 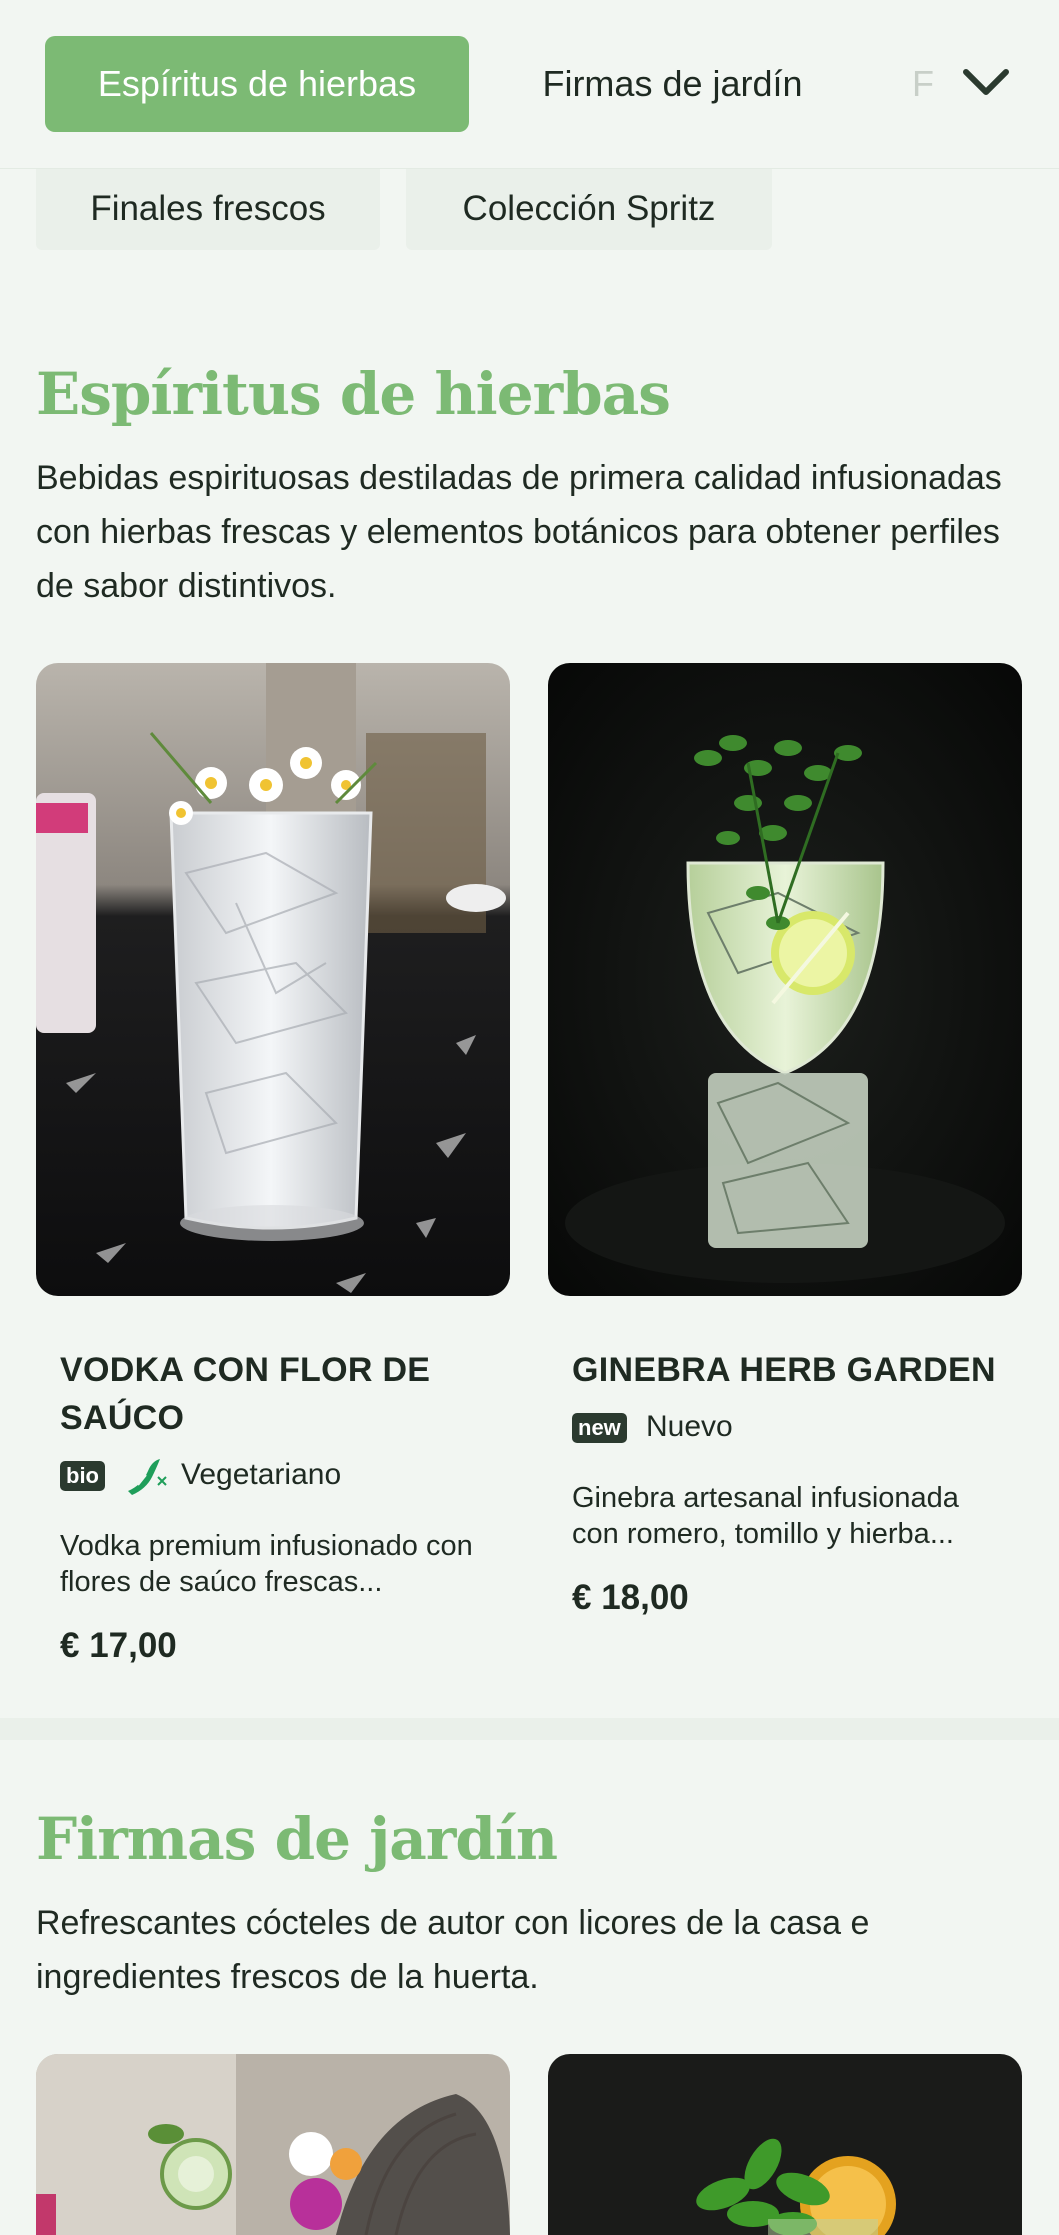 What do you see at coordinates (82, 1476) in the screenshot?
I see `bio-badge: bio` at bounding box center [82, 1476].